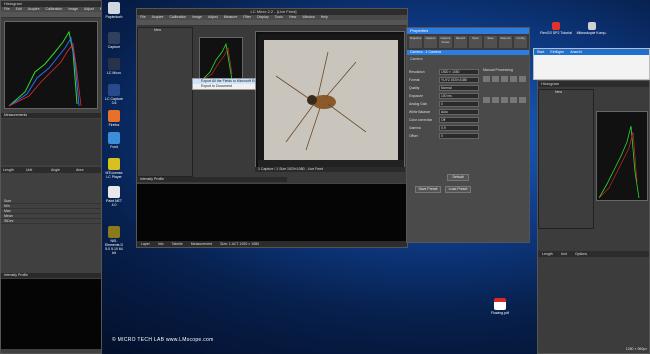  Describe the element at coordinates (592, 28) in the screenshot. I see `top-app-icon: Mikroskopie Komp..` at that location.